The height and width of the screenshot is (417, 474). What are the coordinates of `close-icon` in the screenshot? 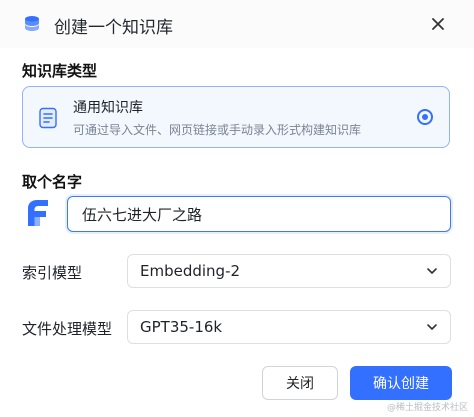 It's located at (438, 24).